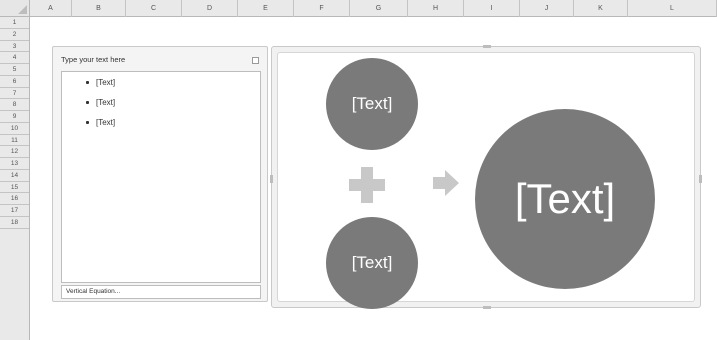 Image resolution: width=717 pixels, height=340 pixels. What do you see at coordinates (266, 8) in the screenshot?
I see `column-header: E` at bounding box center [266, 8].